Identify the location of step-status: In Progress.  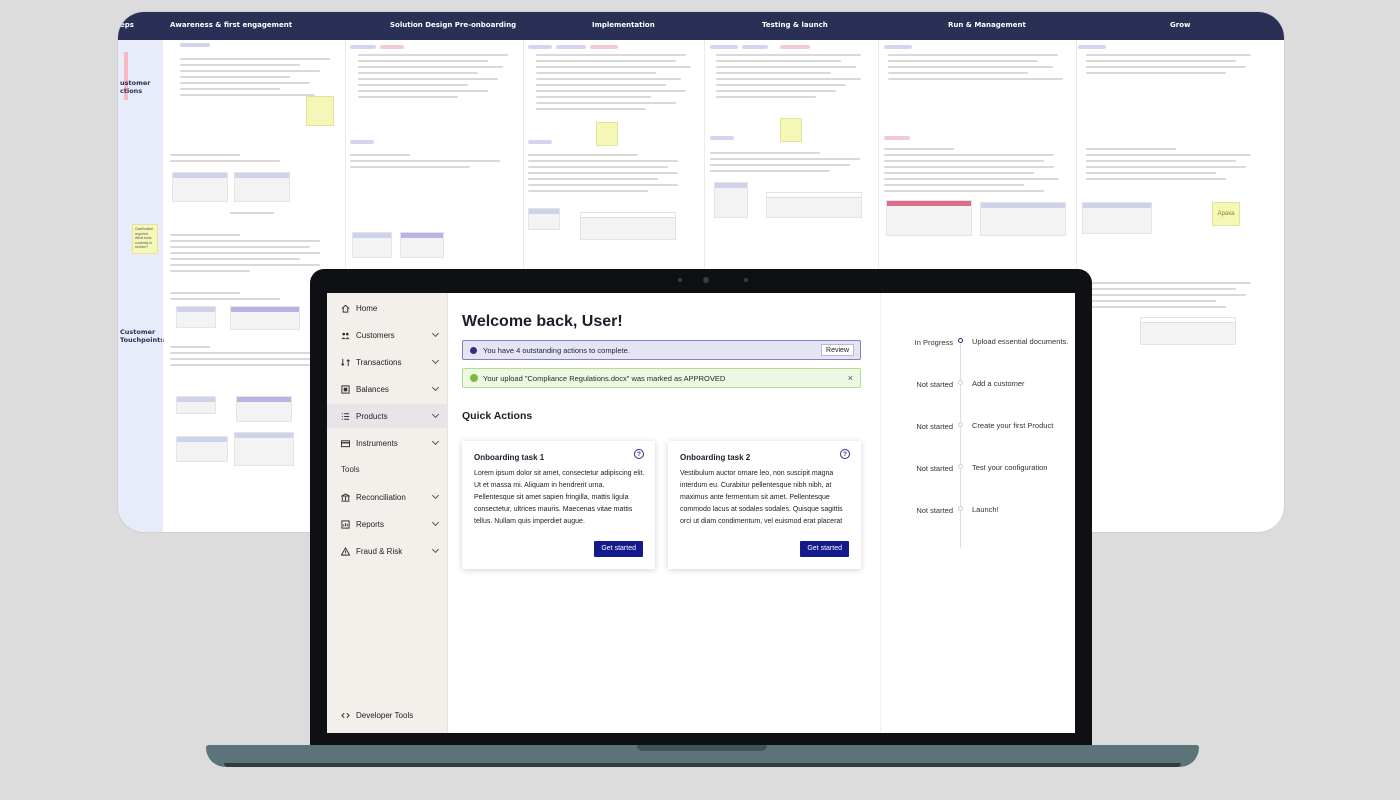
(933, 342).